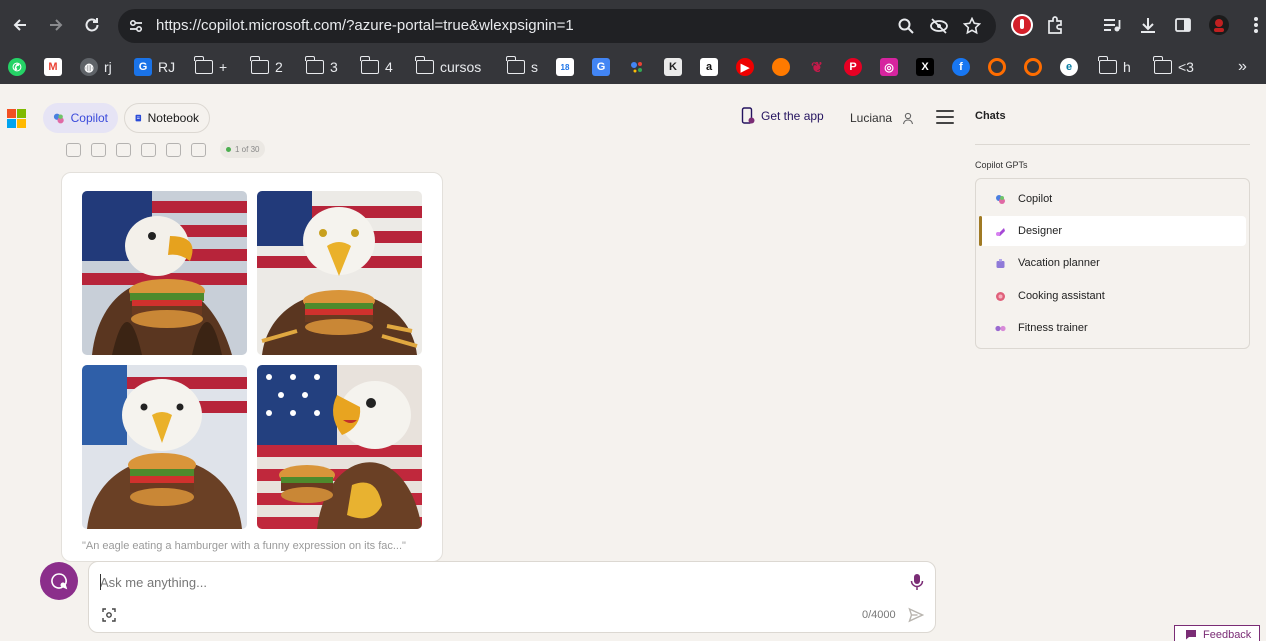  I want to click on share-icon, so click(173, 150).